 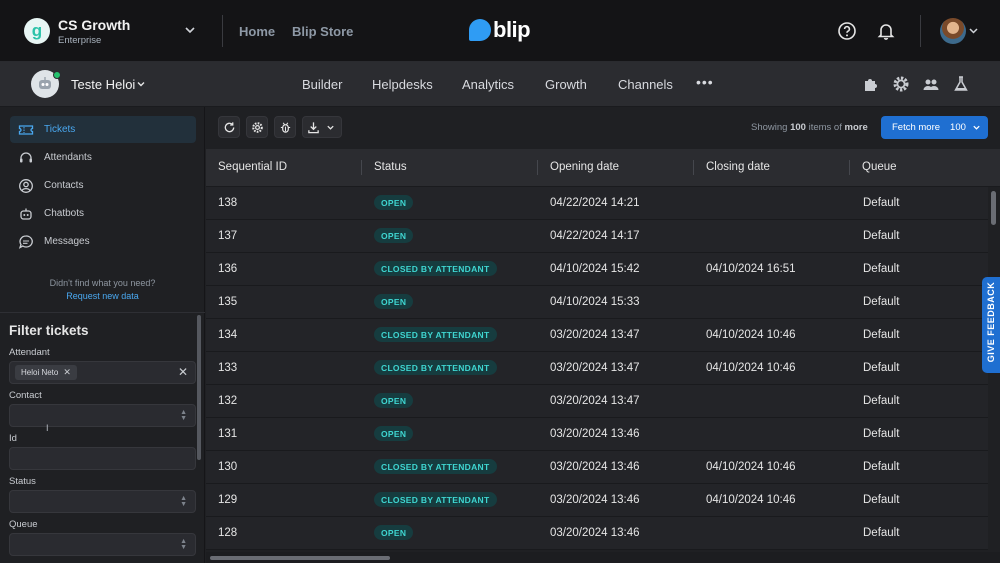 I want to click on sidebar-item-contacts: Contacts, so click(x=103, y=185).